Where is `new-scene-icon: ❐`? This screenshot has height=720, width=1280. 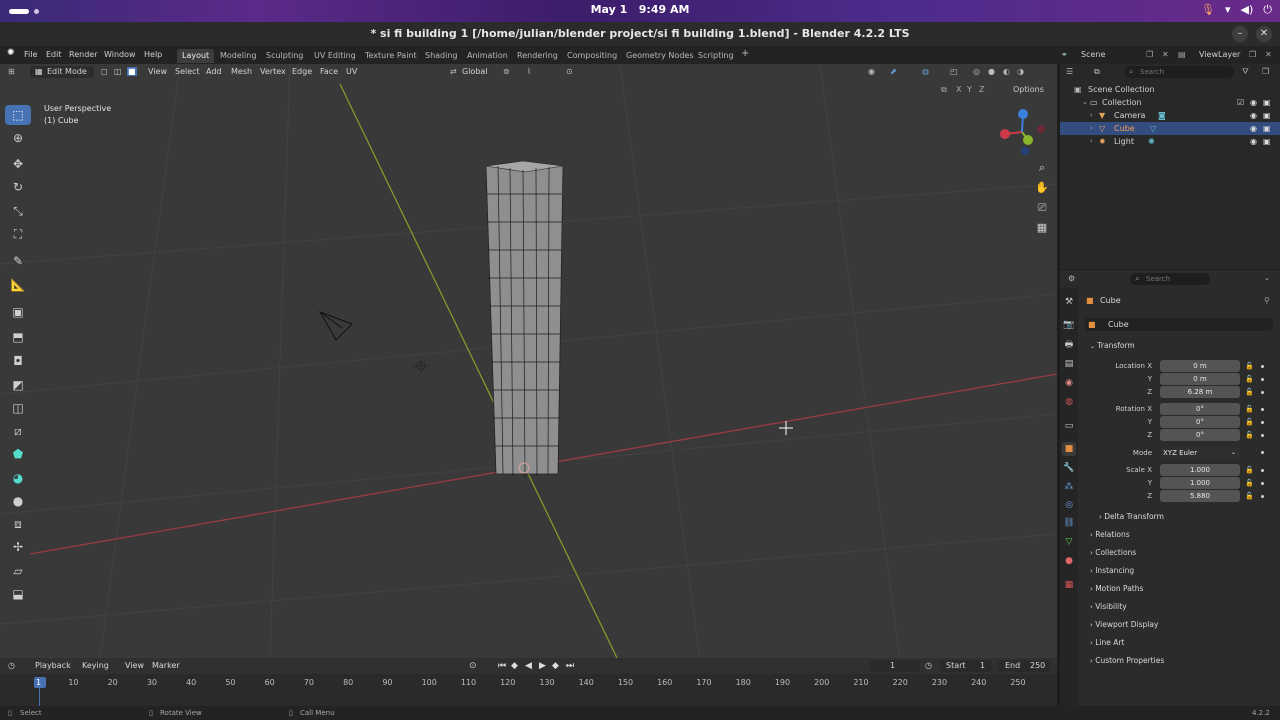
new-scene-icon: ❐ is located at coordinates (1149, 54).